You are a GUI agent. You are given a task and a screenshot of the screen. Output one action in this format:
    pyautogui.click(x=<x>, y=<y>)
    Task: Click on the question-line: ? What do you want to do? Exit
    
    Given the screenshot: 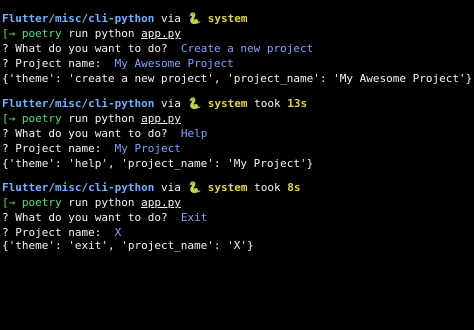 What is the action you would take?
    pyautogui.click(x=104, y=217)
    